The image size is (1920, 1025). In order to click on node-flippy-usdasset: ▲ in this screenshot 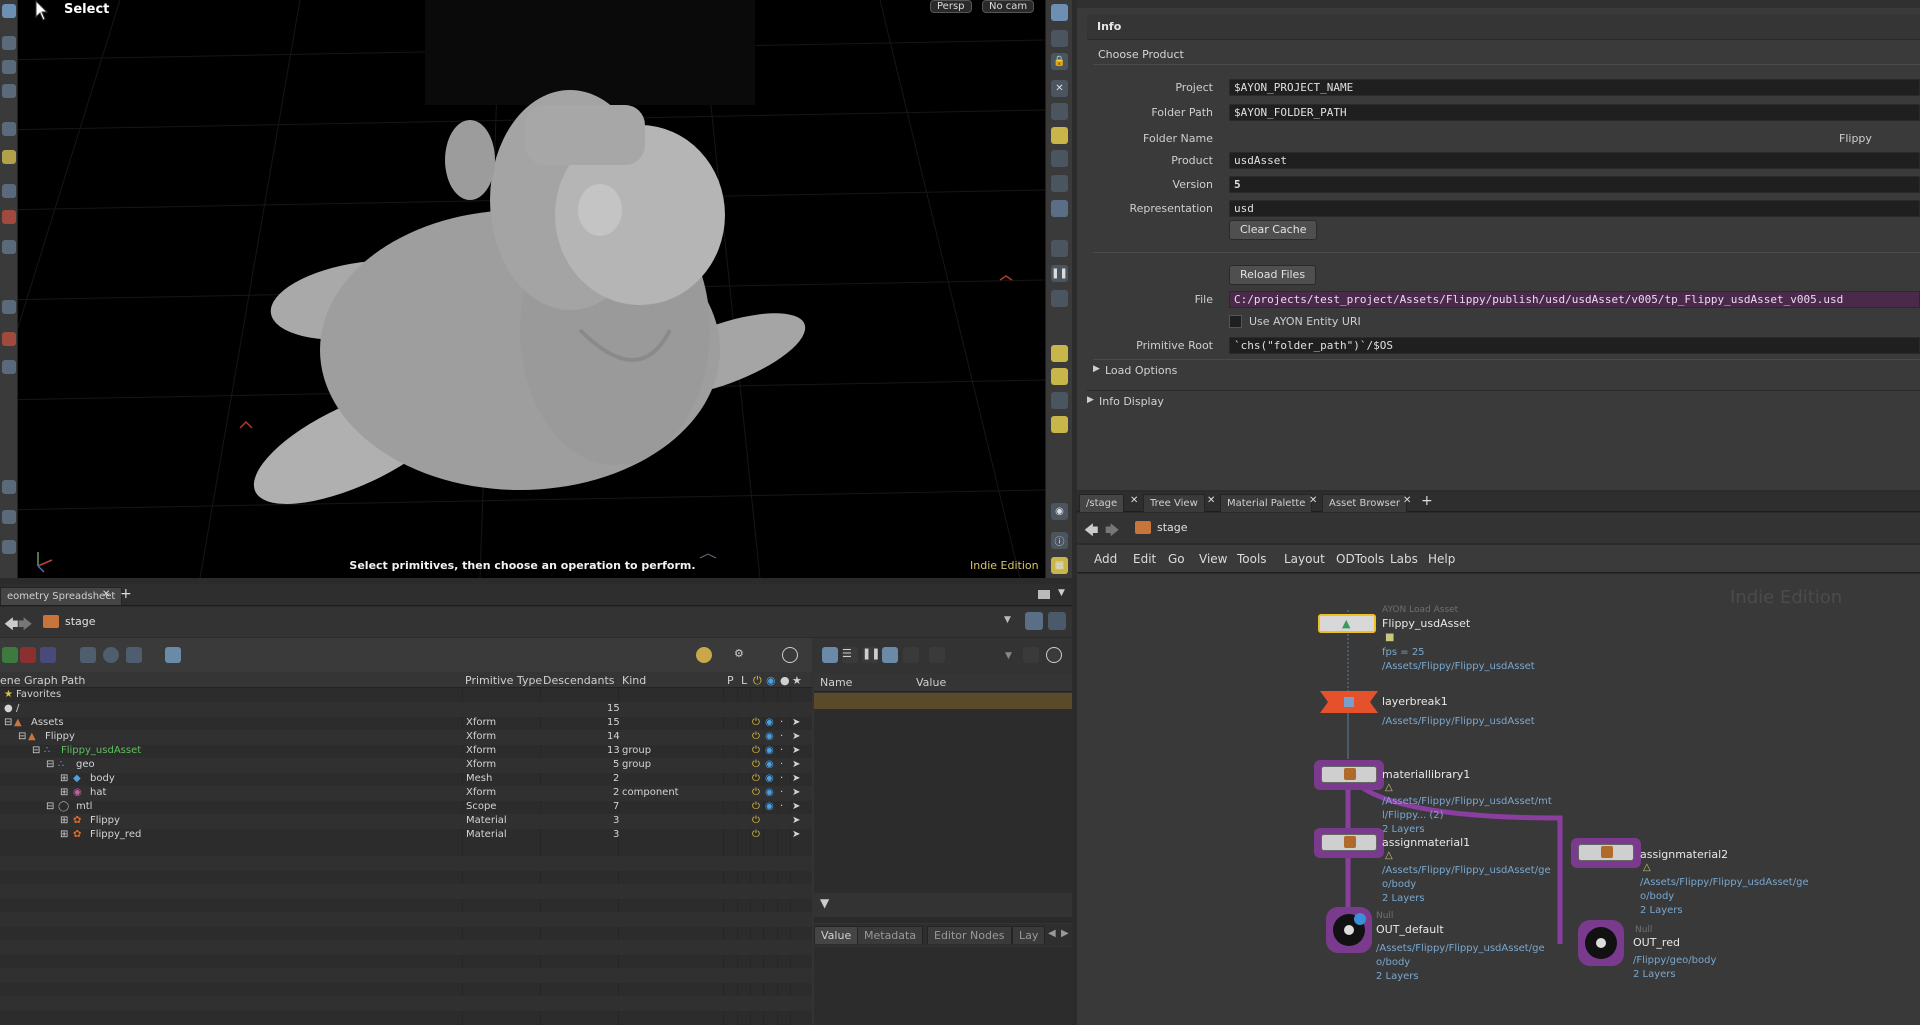, I will do `click(1347, 623)`.